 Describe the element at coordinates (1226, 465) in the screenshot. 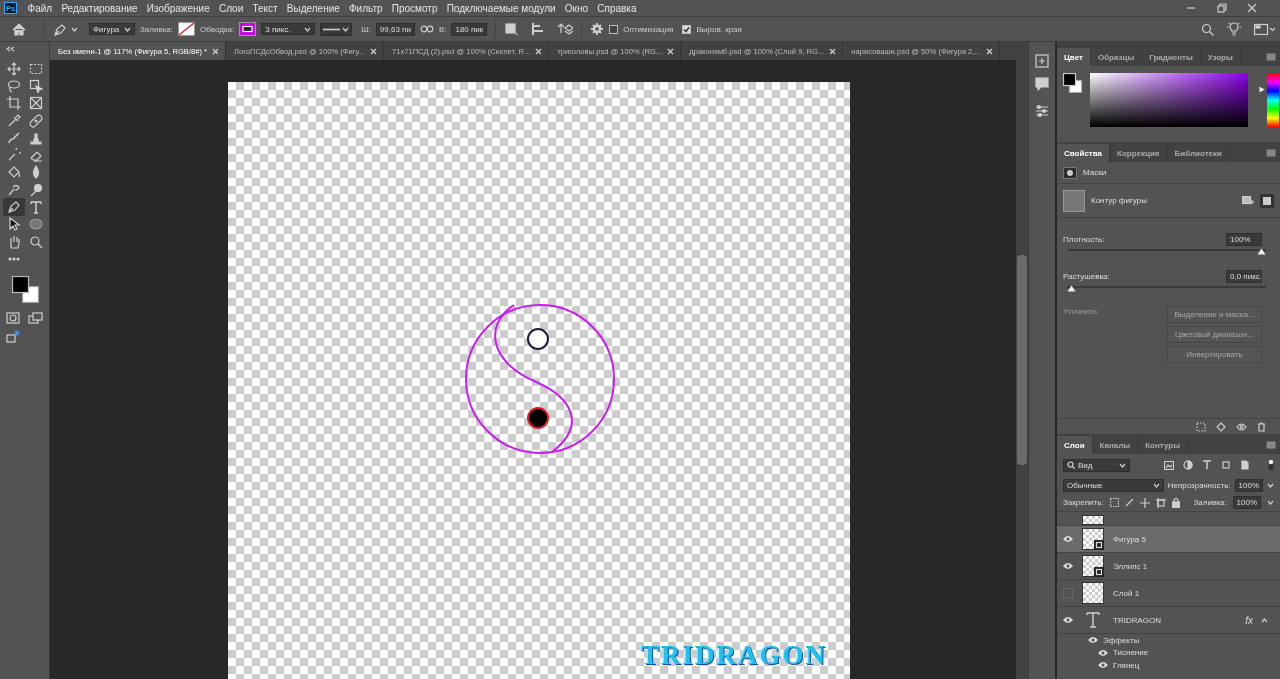

I see `shape-filter-icon` at that location.